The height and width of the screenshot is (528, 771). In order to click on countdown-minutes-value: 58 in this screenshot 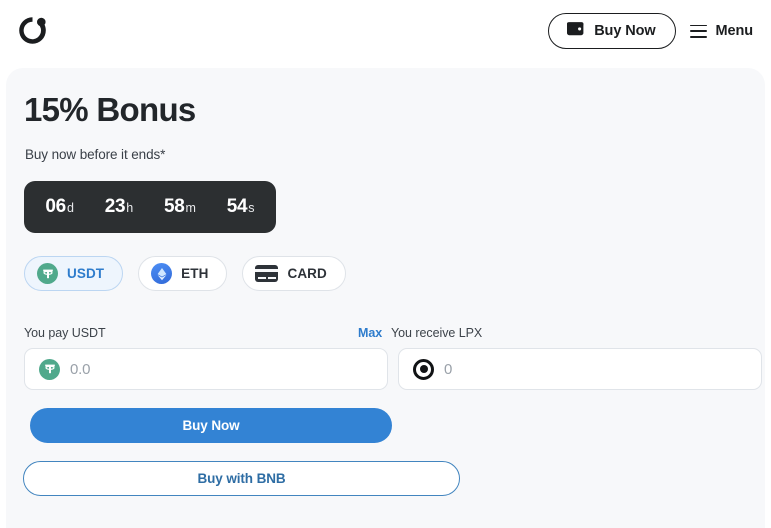, I will do `click(174, 206)`.